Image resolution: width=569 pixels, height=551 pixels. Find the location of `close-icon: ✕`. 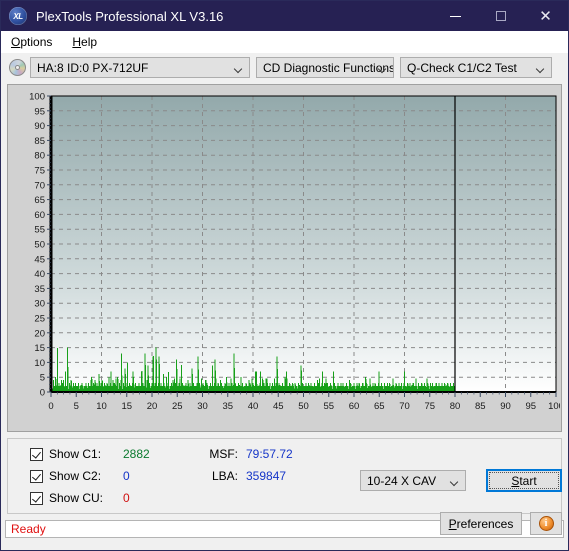

close-icon: ✕ is located at coordinates (545, 15).